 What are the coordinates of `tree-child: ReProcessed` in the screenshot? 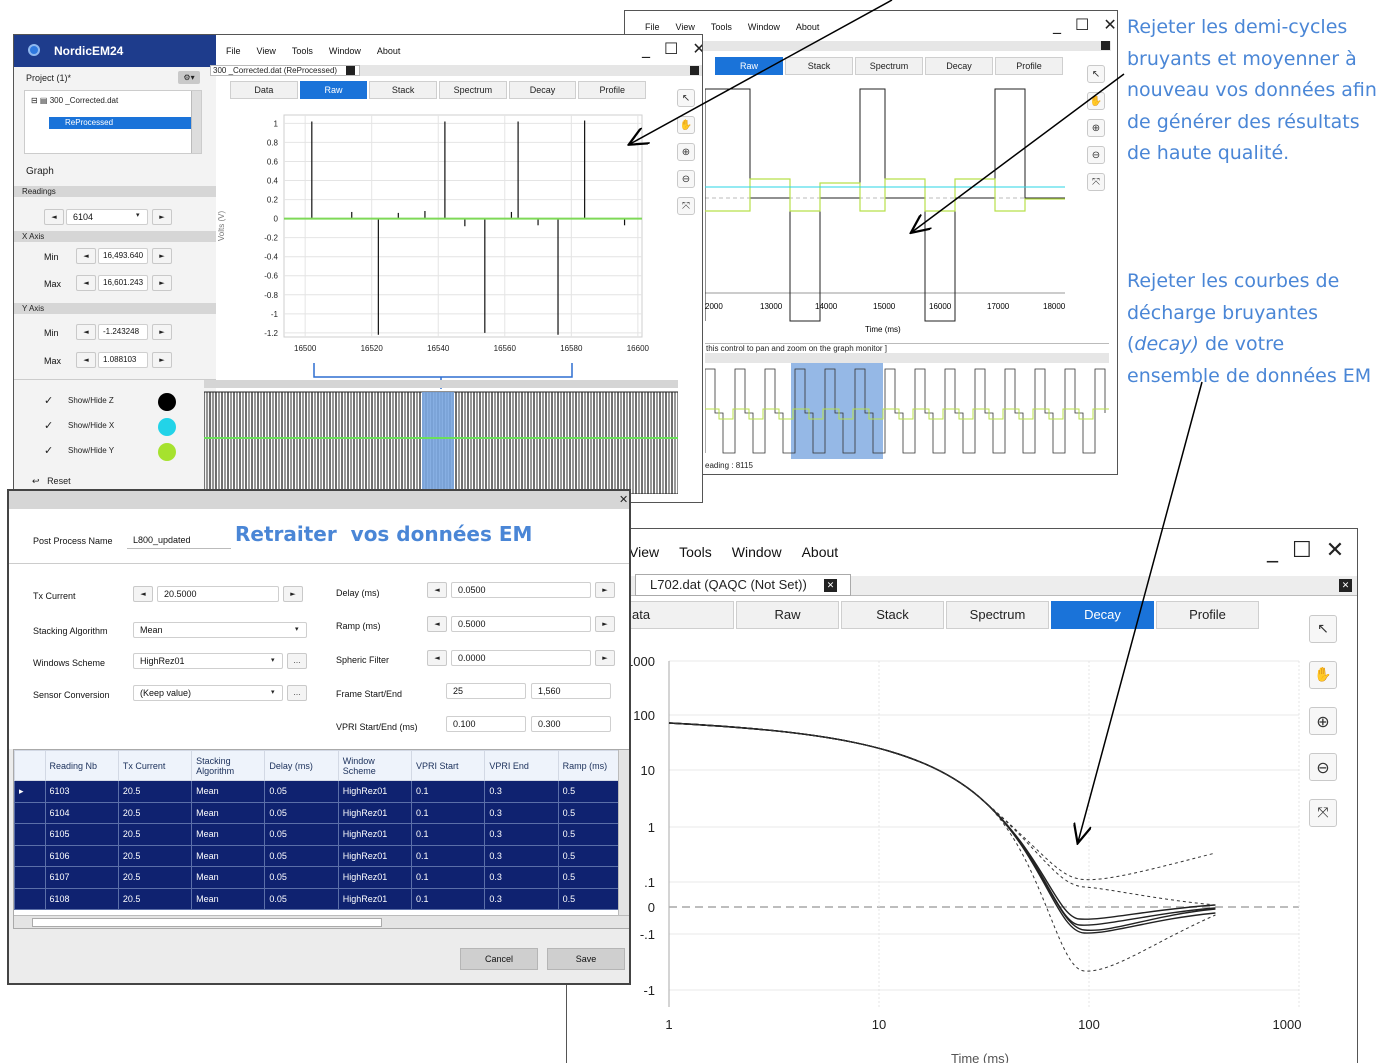 It's located at (121, 123).